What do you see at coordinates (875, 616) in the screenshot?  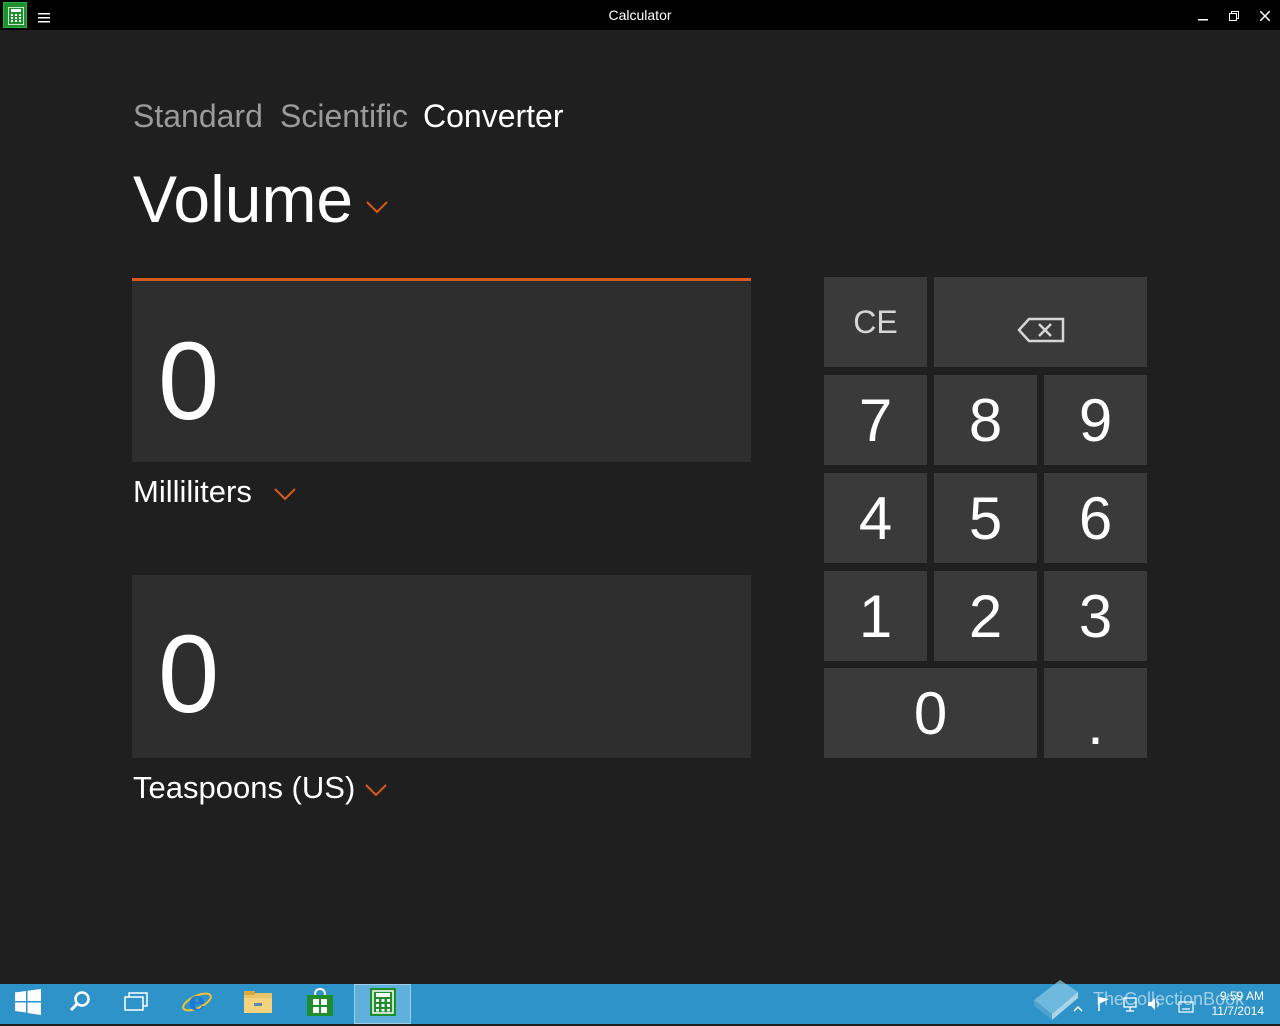 I see `digit-1-button: 1` at bounding box center [875, 616].